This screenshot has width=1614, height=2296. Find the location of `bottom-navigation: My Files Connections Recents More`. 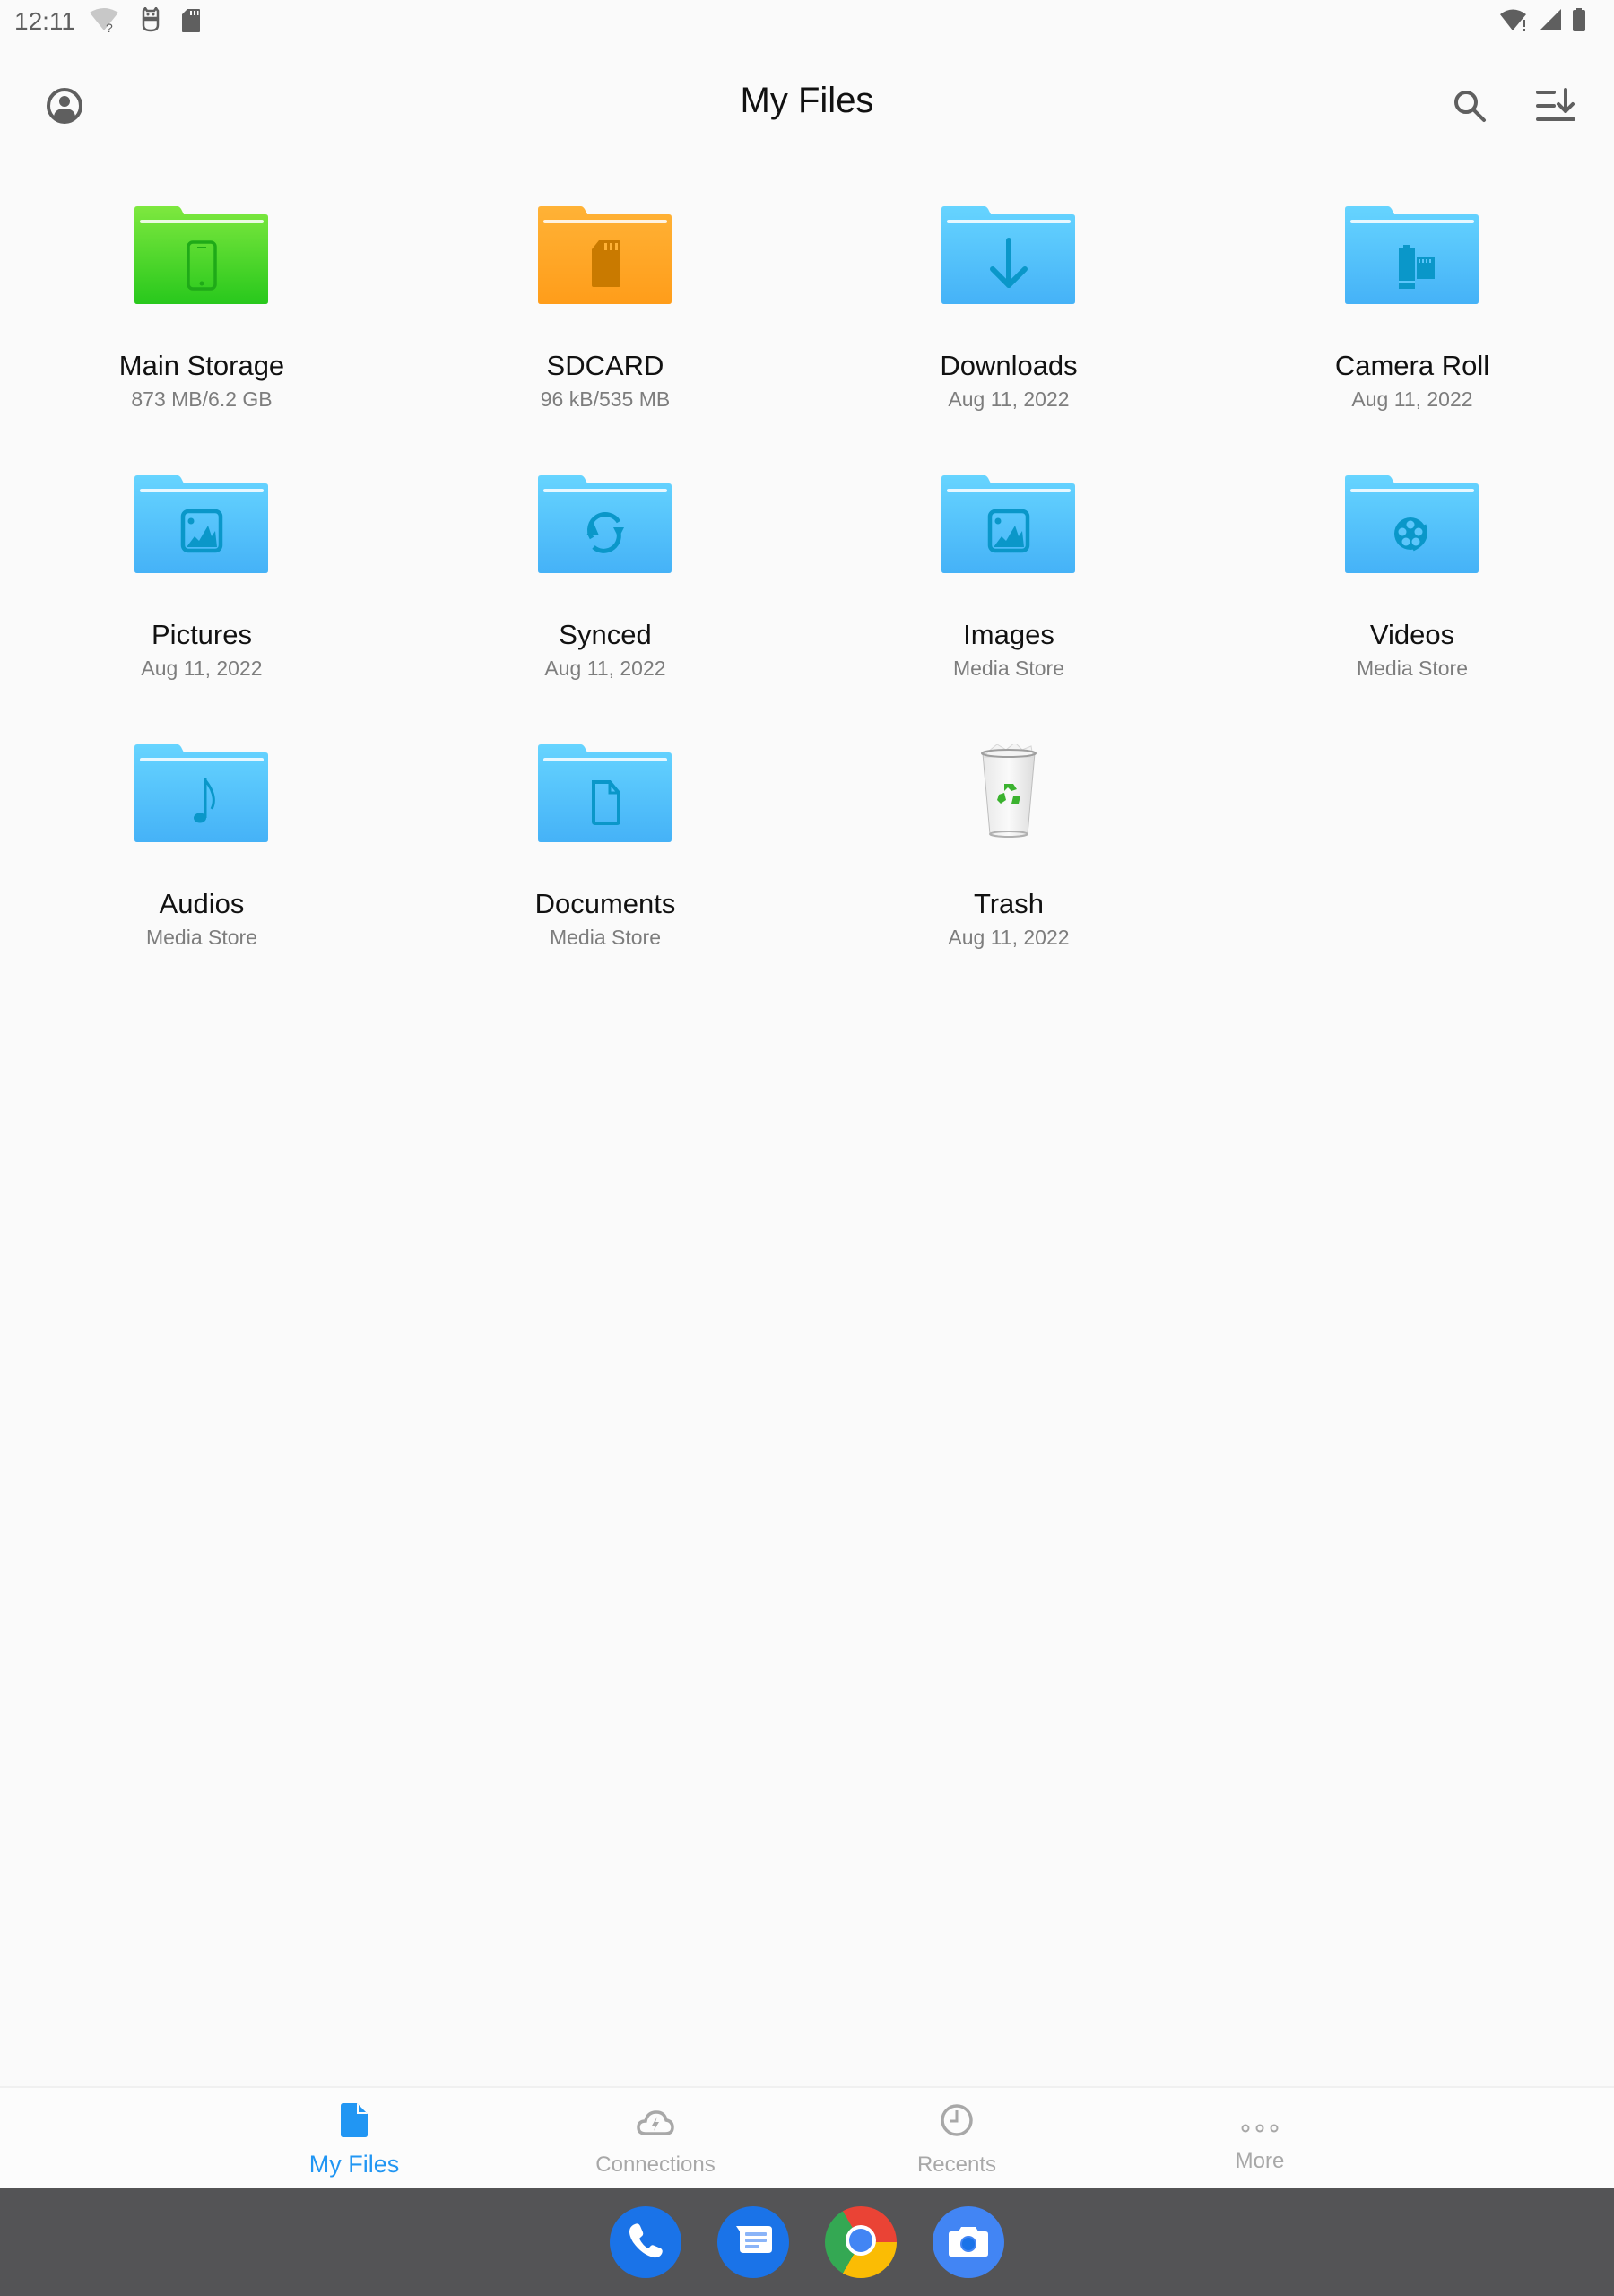

bottom-navigation: My Files Connections Recents More is located at coordinates (807, 2137).